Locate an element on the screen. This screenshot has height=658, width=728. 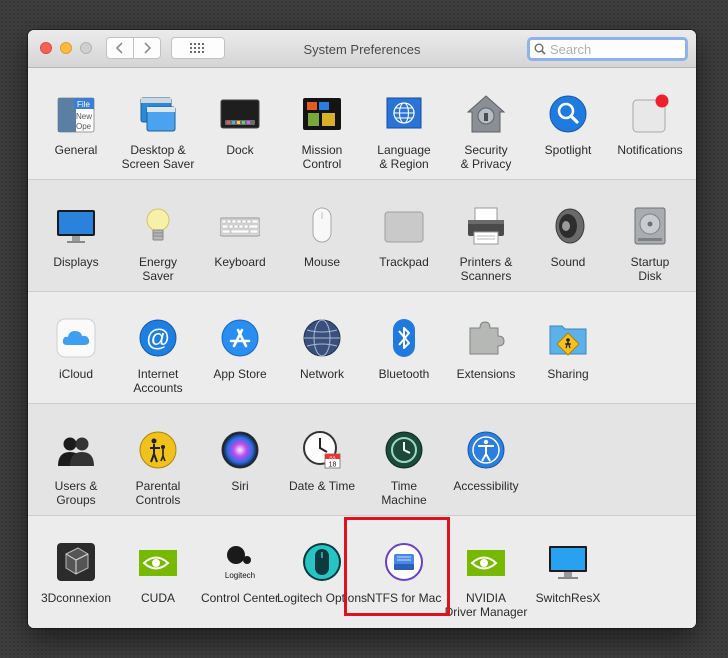
pane-startup-disk: Startup Disk is located at coordinates (650, 236).